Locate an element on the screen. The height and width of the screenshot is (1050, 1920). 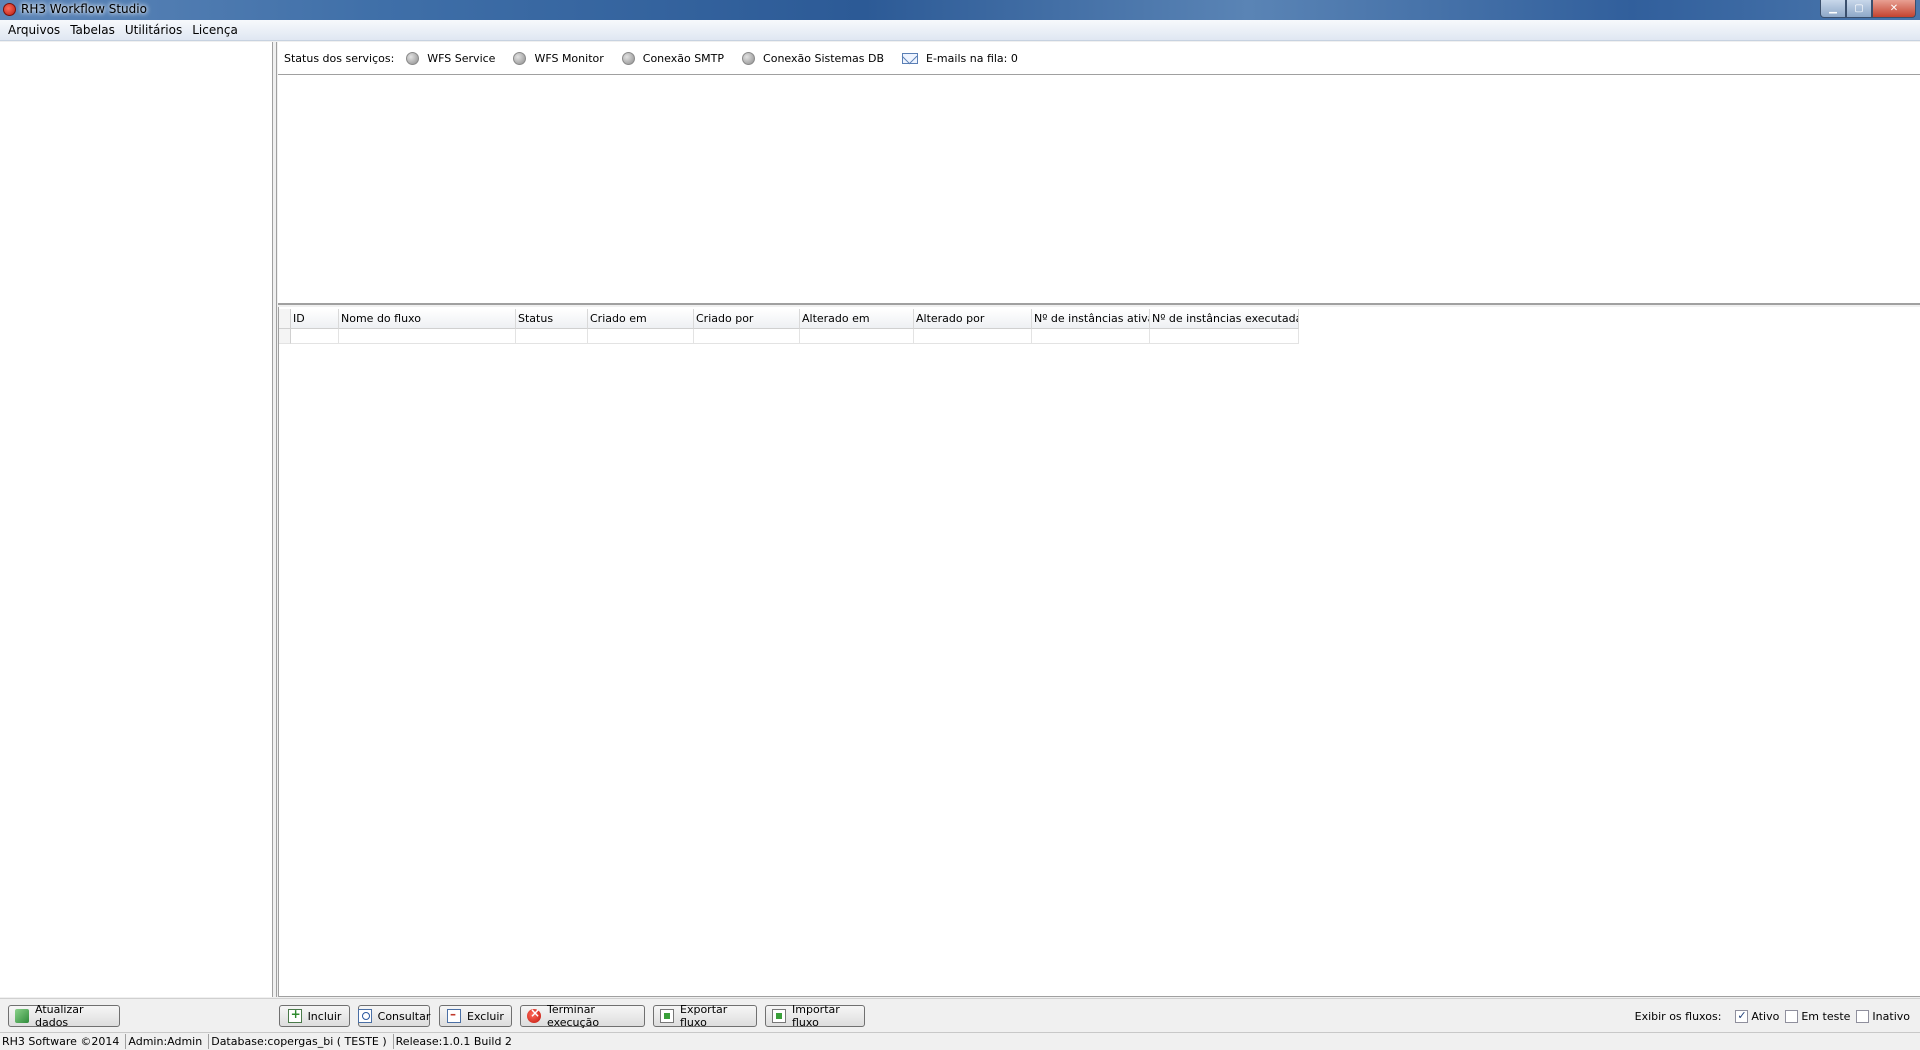
table-row is located at coordinates (789, 336).